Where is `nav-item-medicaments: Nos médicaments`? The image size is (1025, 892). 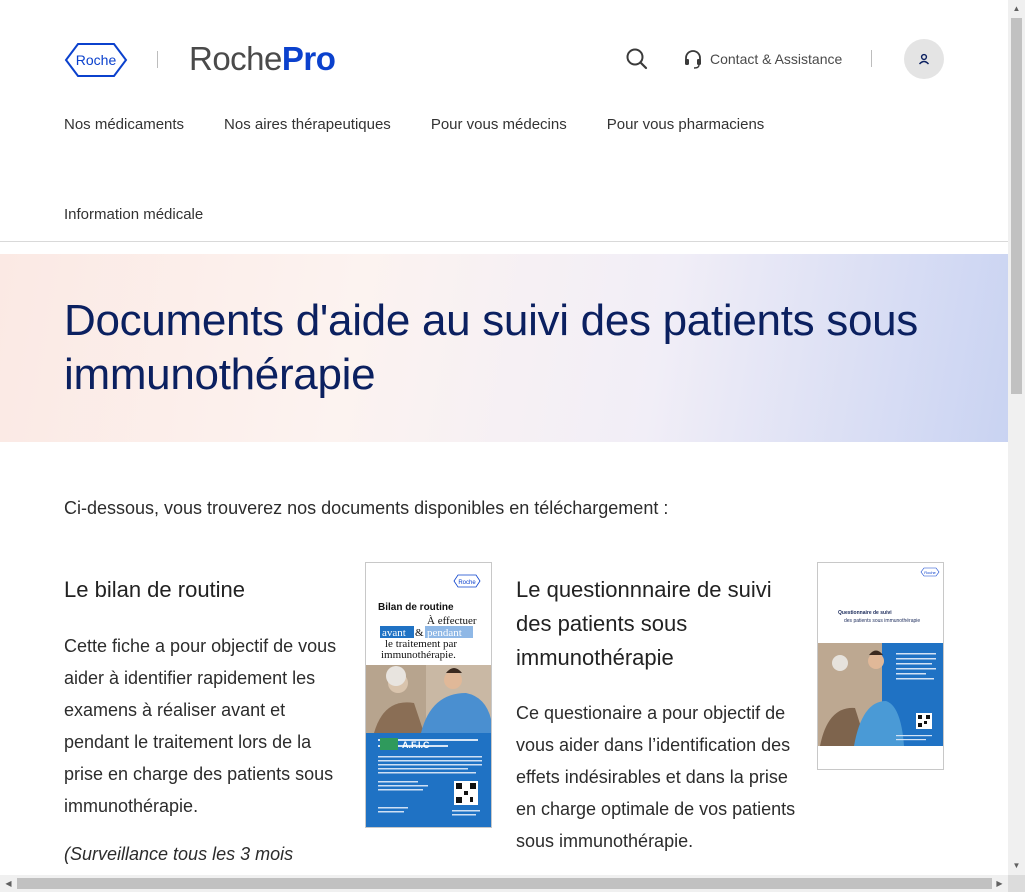
nav-item-medicaments: Nos médicaments is located at coordinates (124, 124).